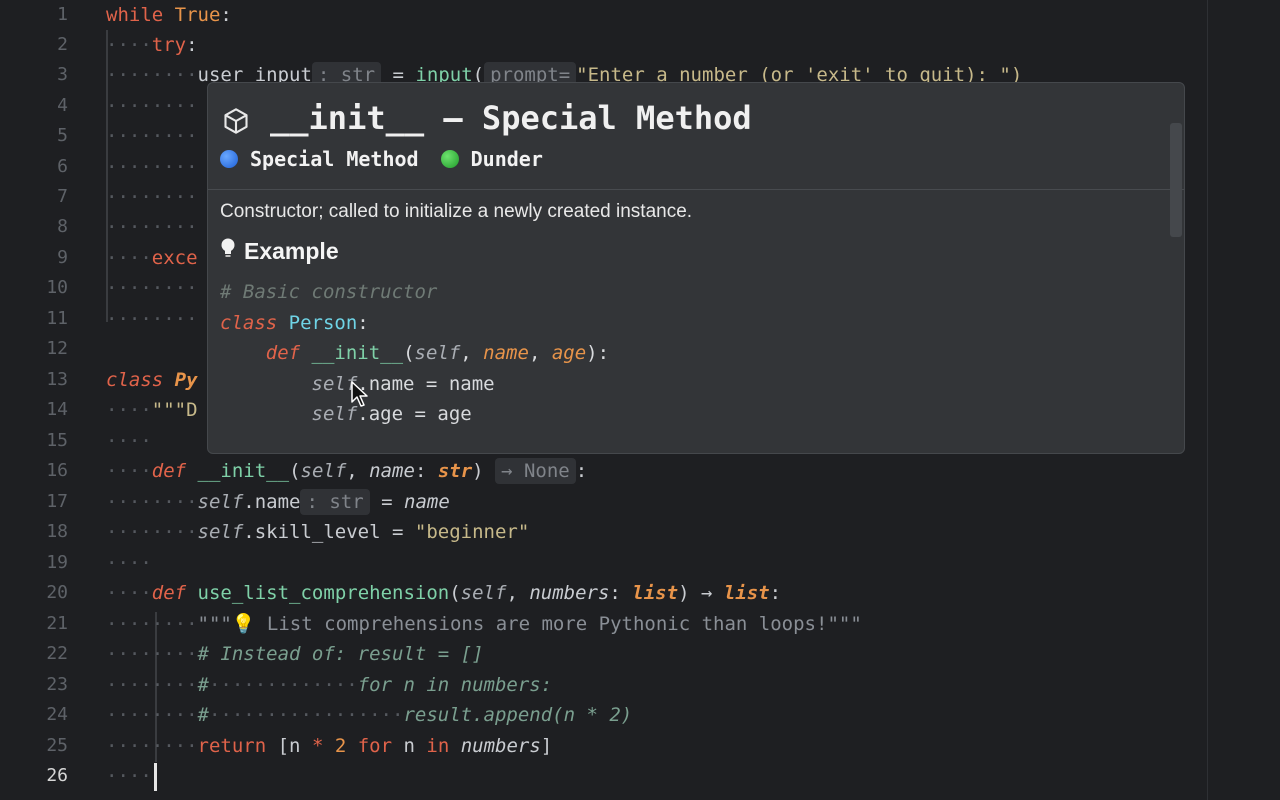 The width and height of the screenshot is (1280, 800). I want to click on return-type-hint: → None, so click(535, 471).